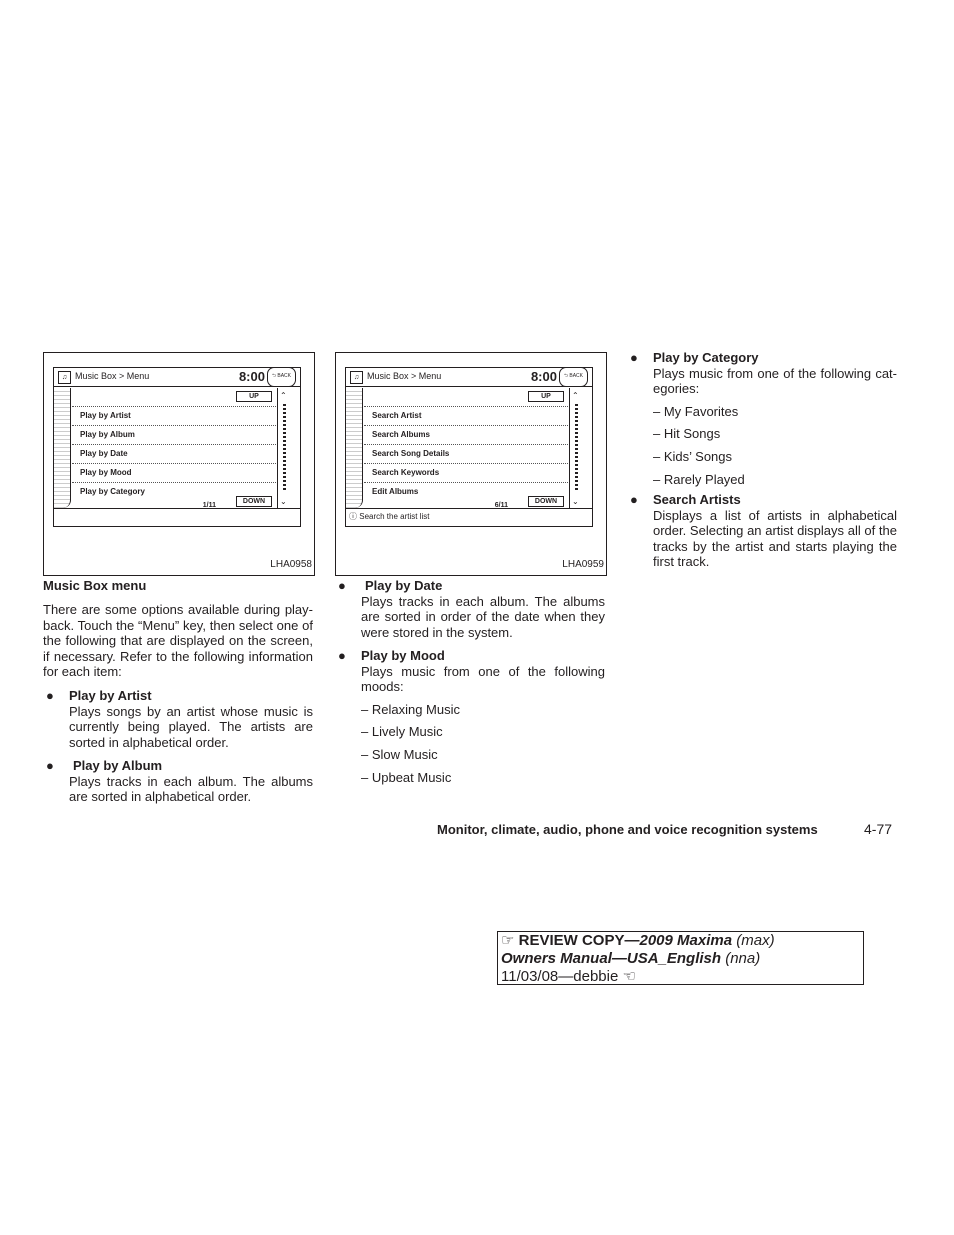 The width and height of the screenshot is (954, 1235). What do you see at coordinates (467, 415) in the screenshot?
I see `menu-item: Search Artist` at bounding box center [467, 415].